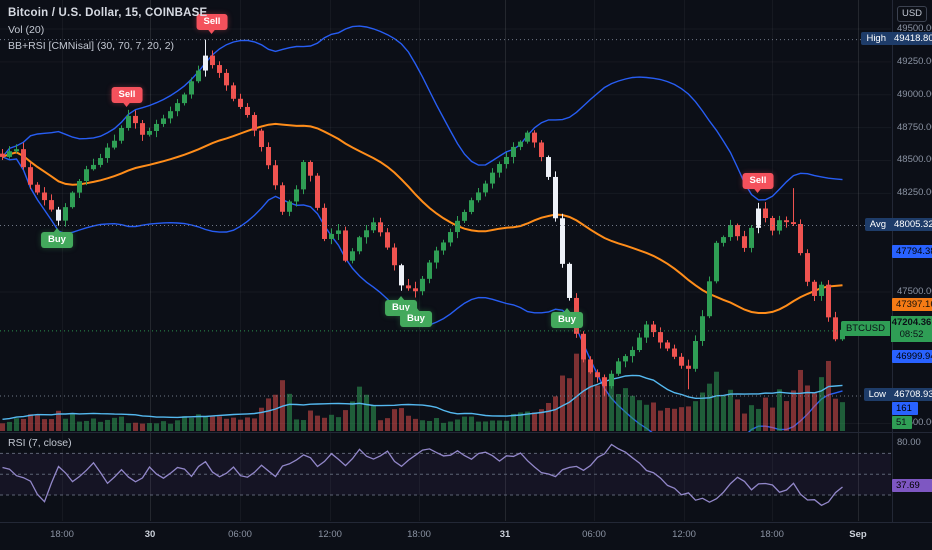 The width and height of the screenshot is (932, 550). What do you see at coordinates (911, 394) in the screenshot?
I see `low-price-badge-value: 46708.93` at bounding box center [911, 394].